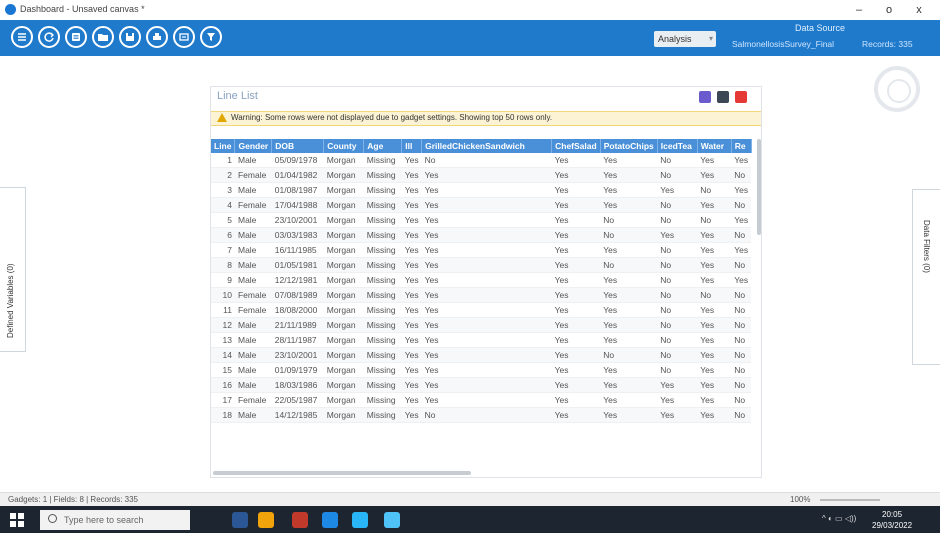  Describe the element at coordinates (300, 520) in the screenshot. I see `browser-icon` at that location.